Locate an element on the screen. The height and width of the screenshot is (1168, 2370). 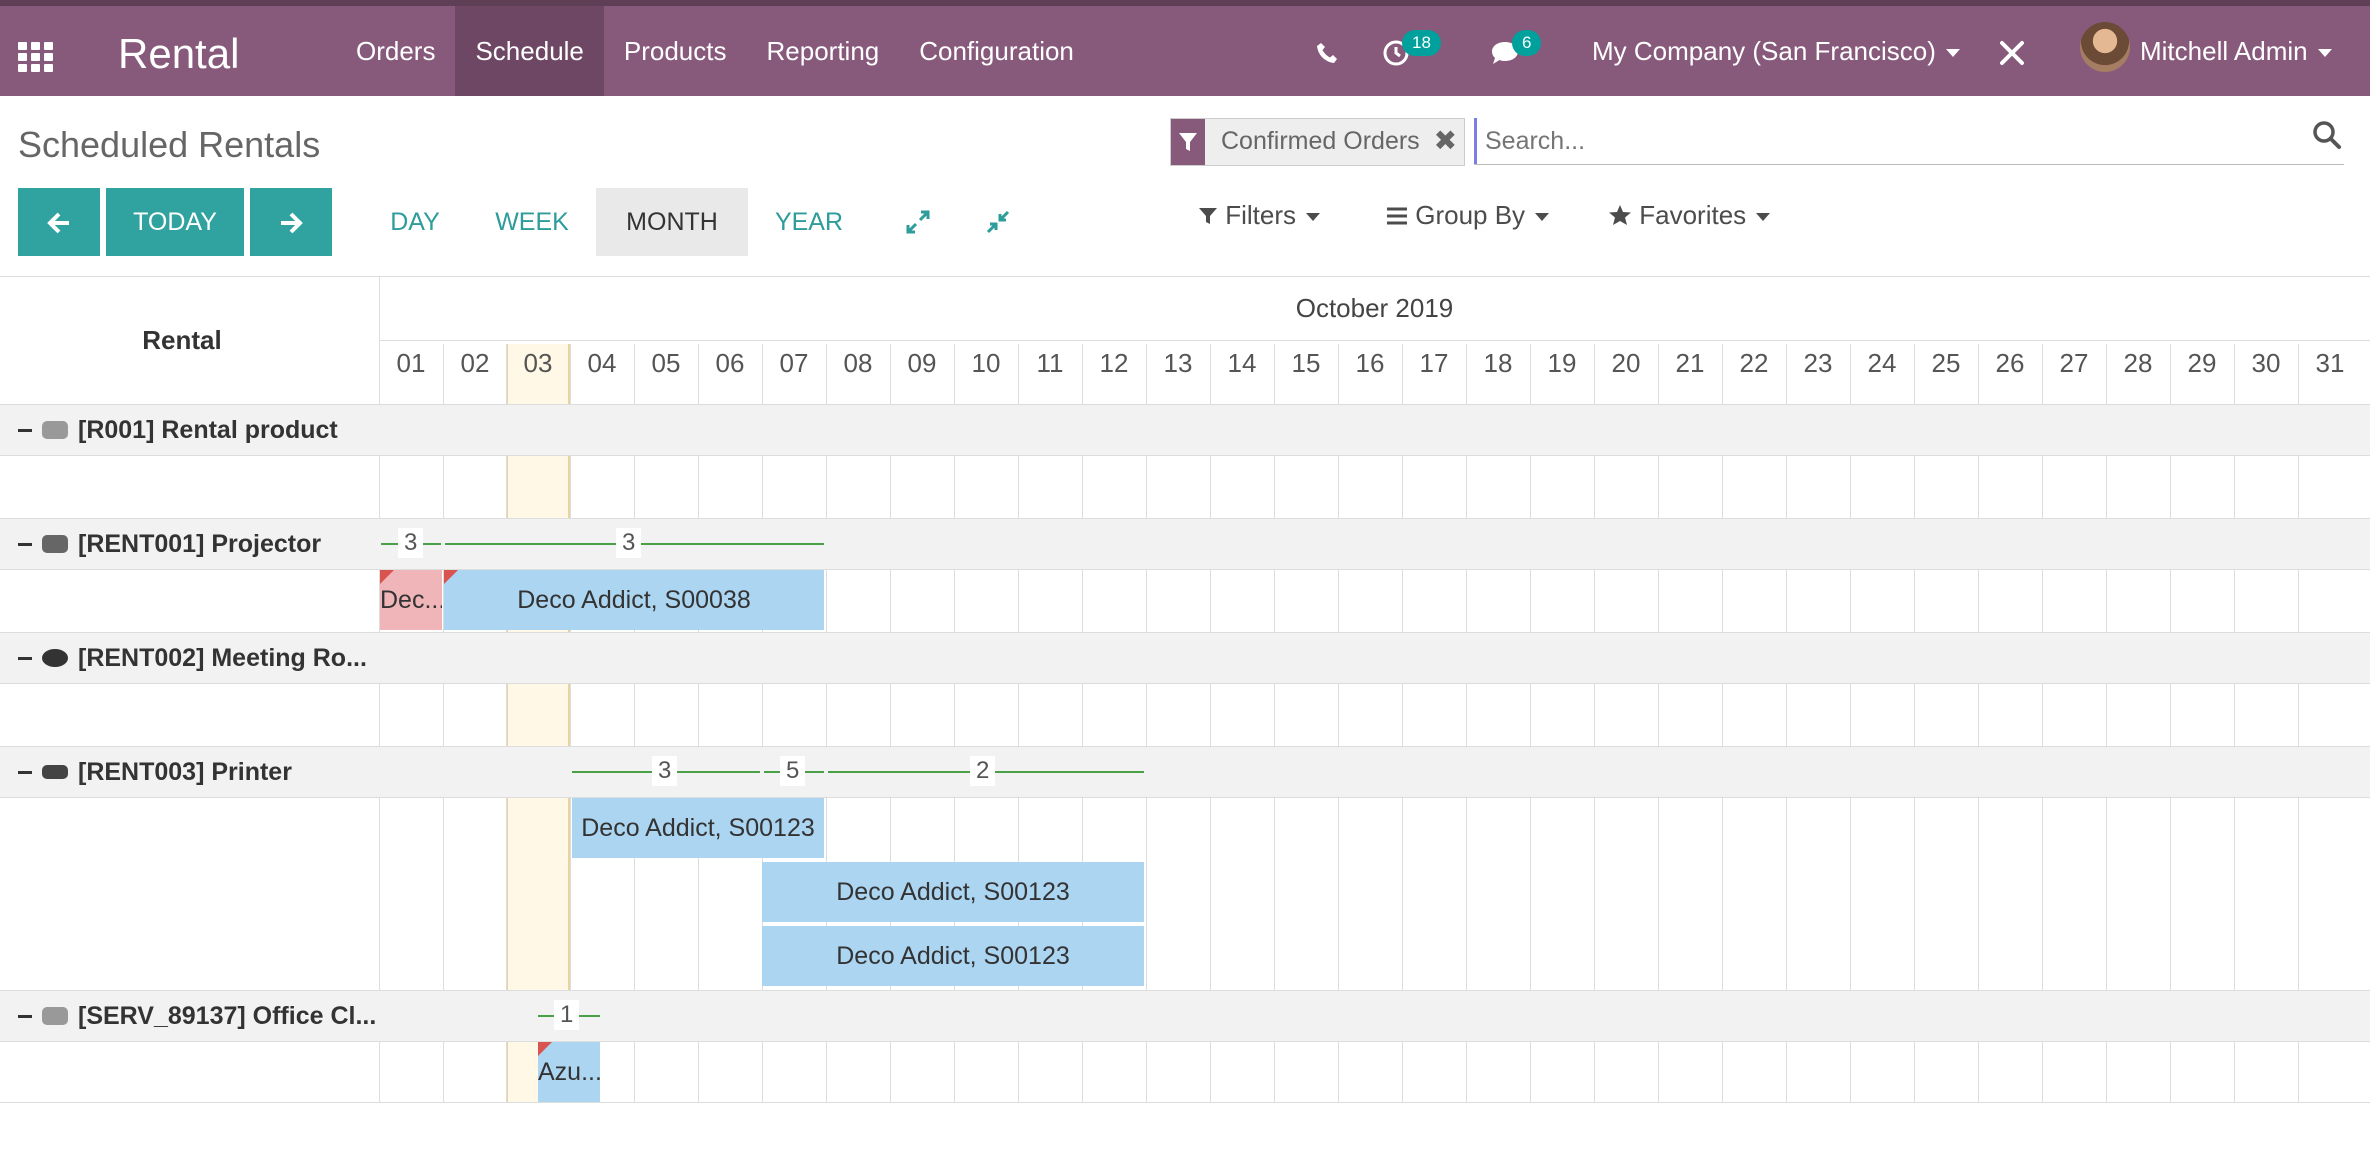
facet-label: Confirmed Orders is located at coordinates (1320, 141).